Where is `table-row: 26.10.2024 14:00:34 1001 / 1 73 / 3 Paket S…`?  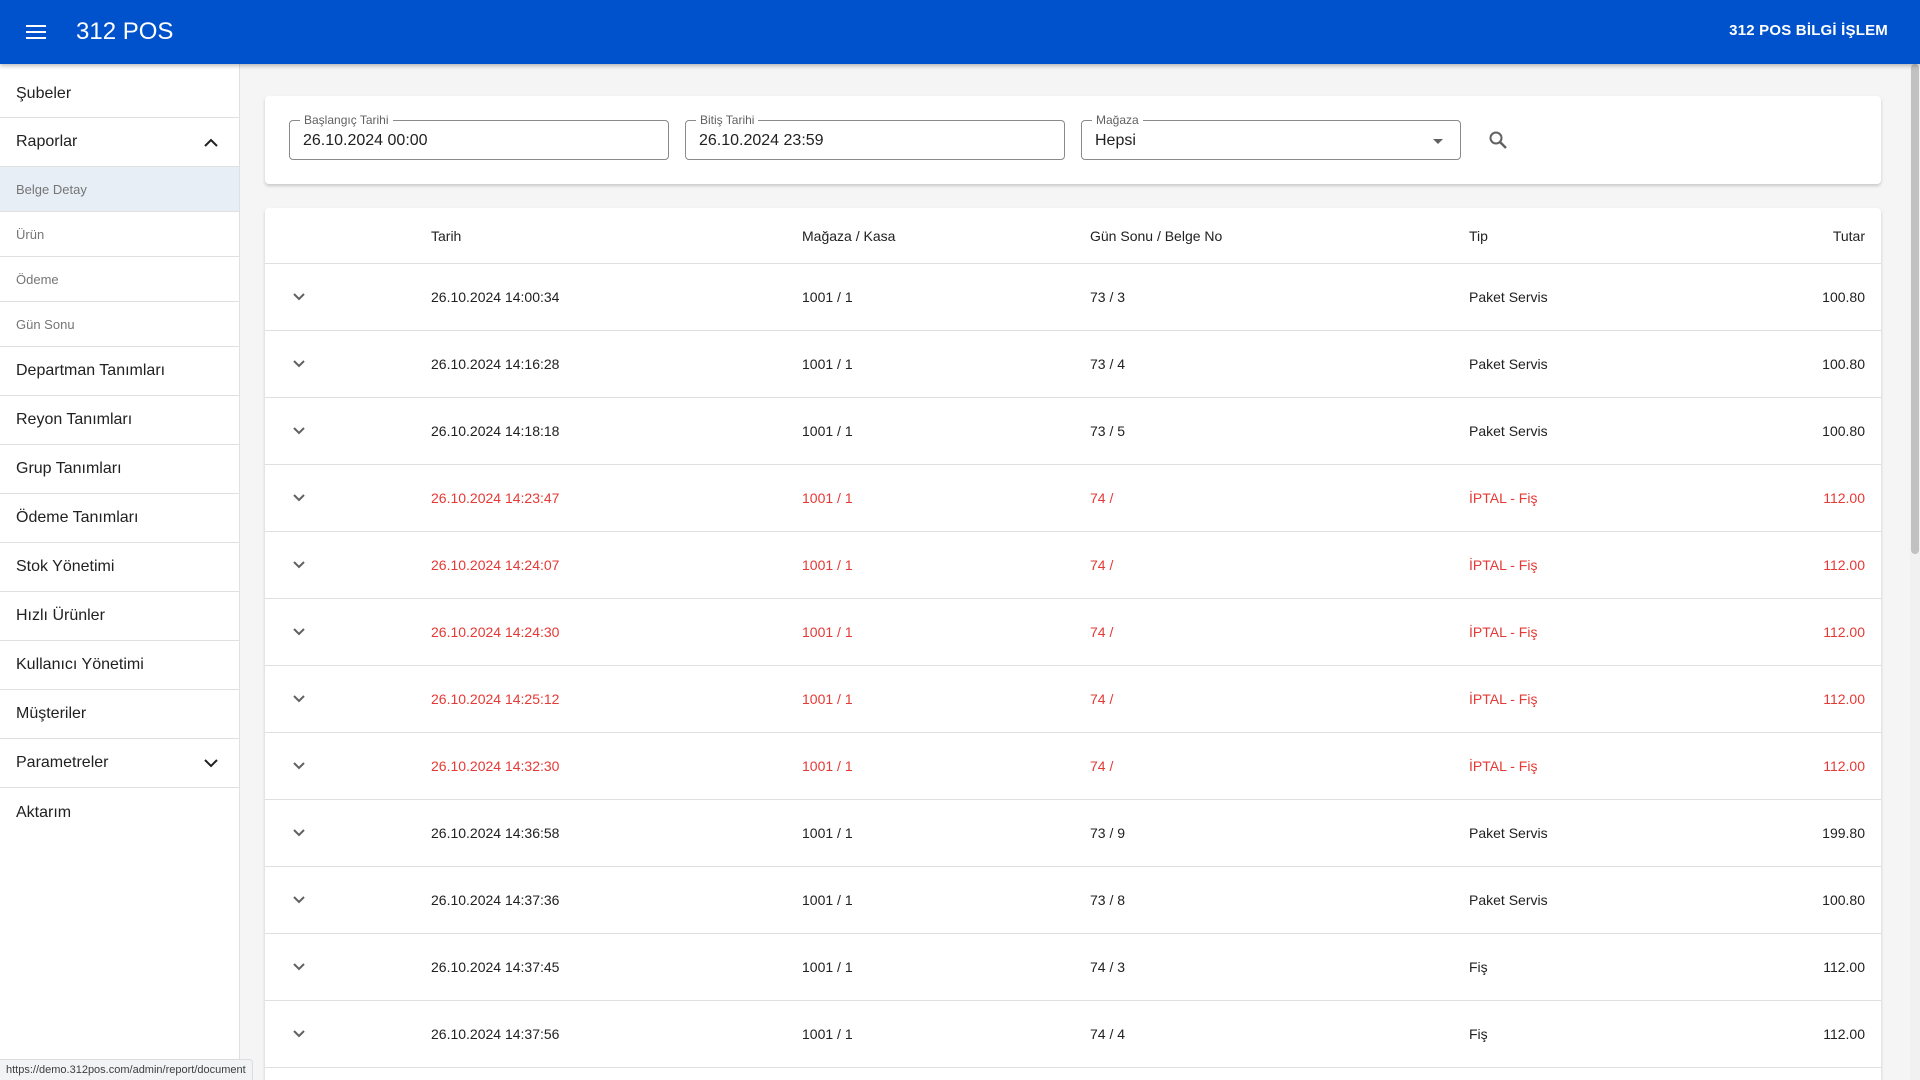
table-row: 26.10.2024 14:00:34 1001 / 1 73 / 3 Paket S… is located at coordinates (1073, 297).